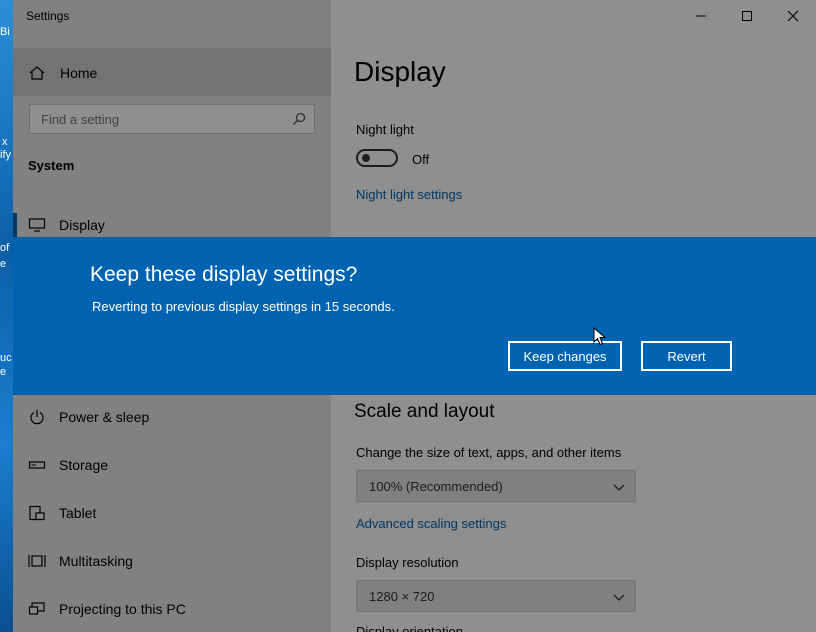  I want to click on desktop-icon-label: Bi, so click(5, 32).